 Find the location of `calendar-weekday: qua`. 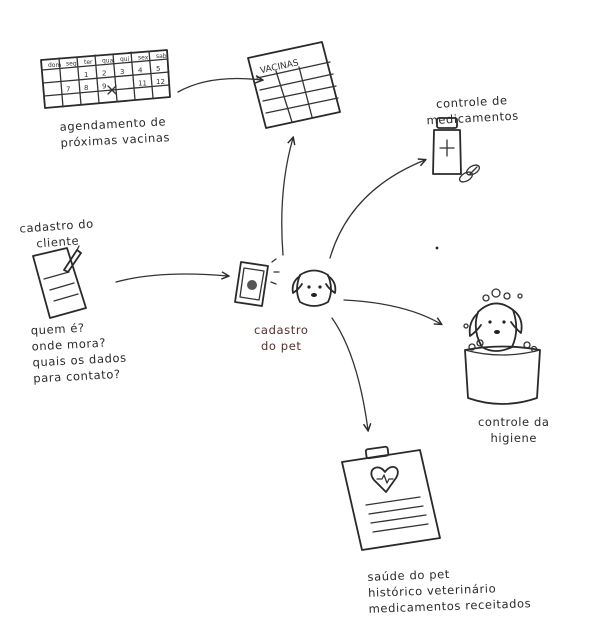

calendar-weekday: qua is located at coordinates (108, 61).